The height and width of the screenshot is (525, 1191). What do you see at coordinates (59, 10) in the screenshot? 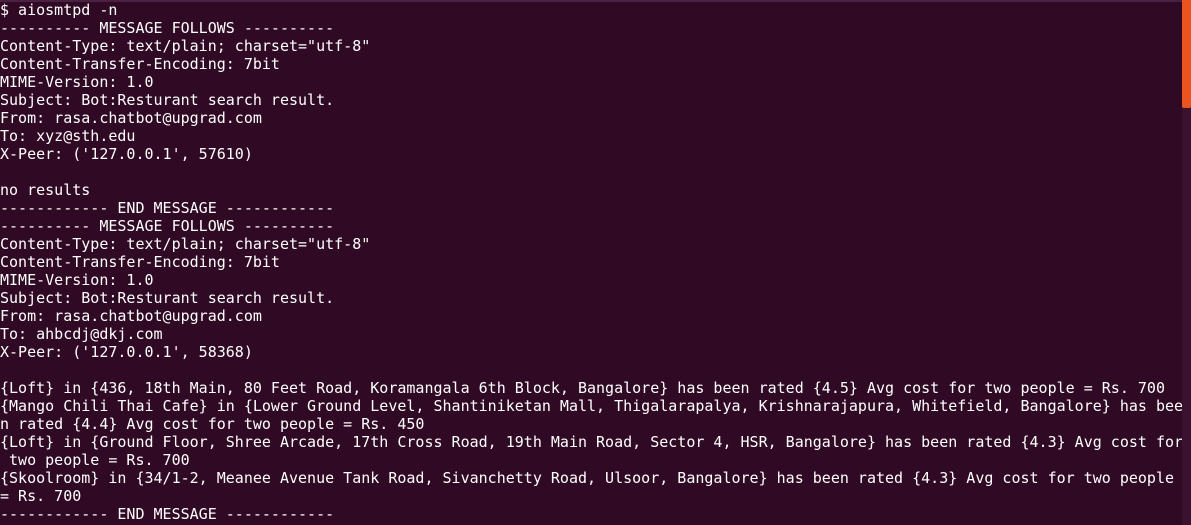
I see `terminal-line-command: $ aiosmtpd -n` at bounding box center [59, 10].